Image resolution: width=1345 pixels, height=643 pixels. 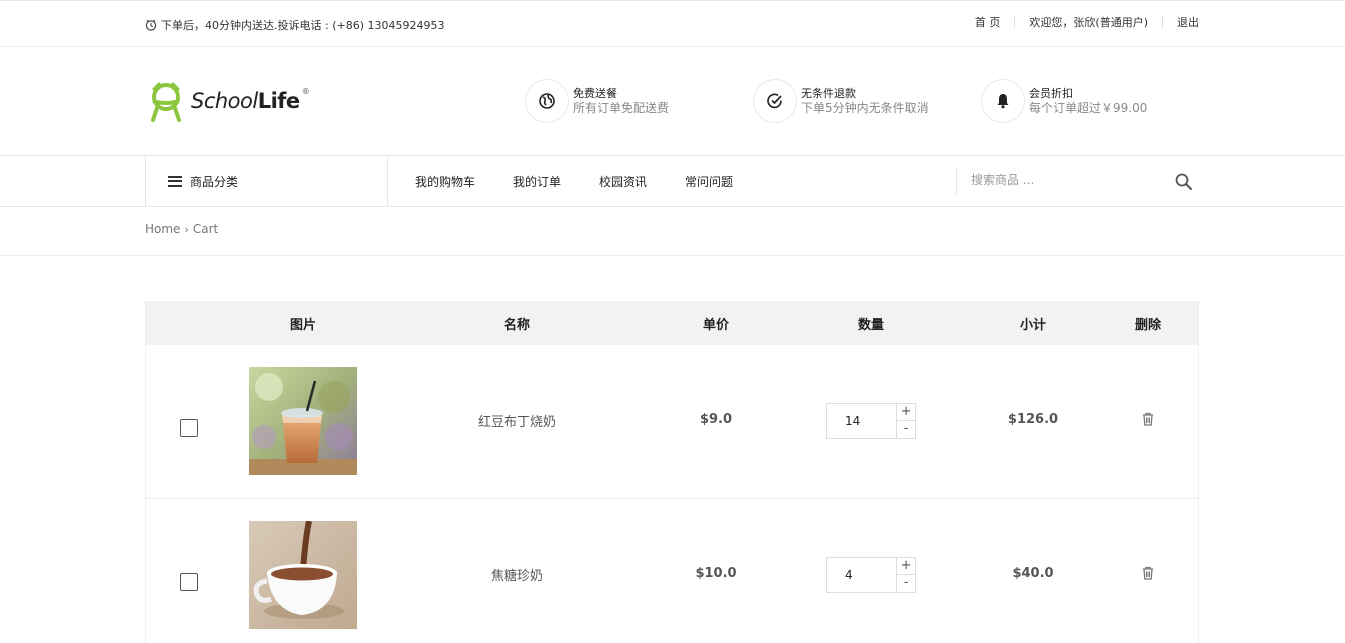 What do you see at coordinates (672, 231) in the screenshot?
I see `breadcrumb-bar: Home › Cart` at bounding box center [672, 231].